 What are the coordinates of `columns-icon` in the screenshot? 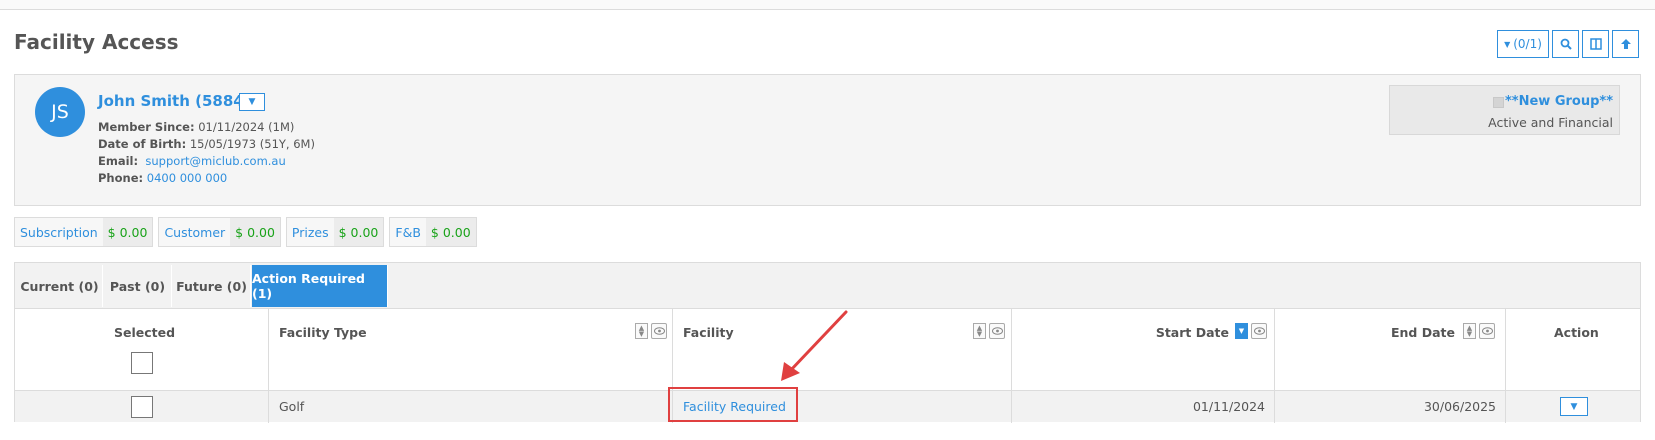 It's located at (1595, 44).